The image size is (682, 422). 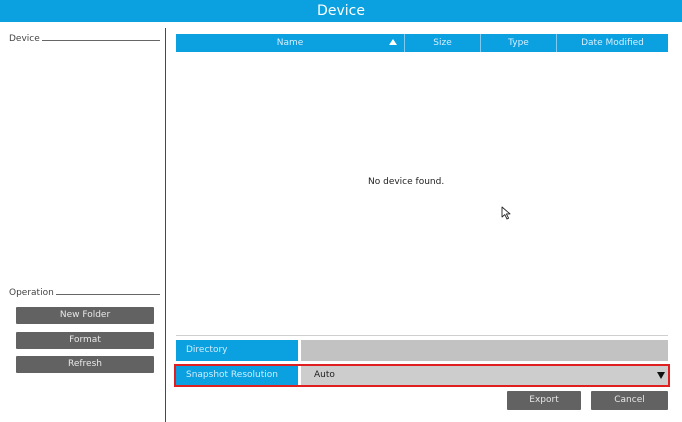 What do you see at coordinates (544, 400) in the screenshot?
I see `export-button: Export` at bounding box center [544, 400].